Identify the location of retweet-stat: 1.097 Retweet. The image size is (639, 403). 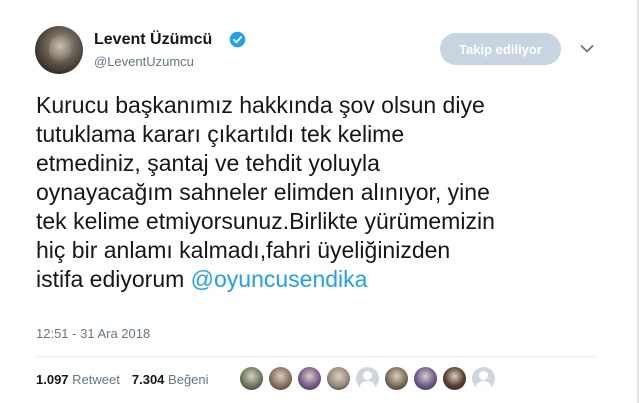
(78, 379).